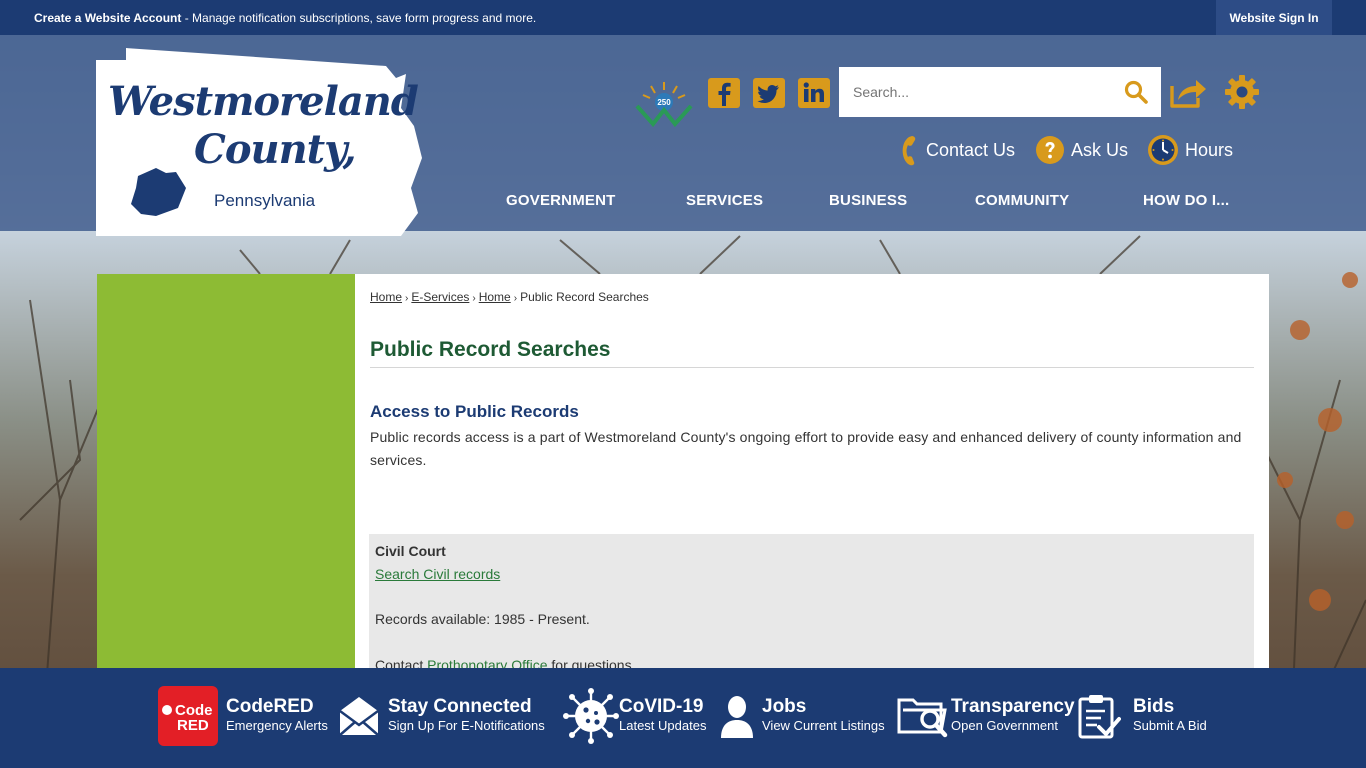  I want to click on twitter-icon, so click(769, 93).